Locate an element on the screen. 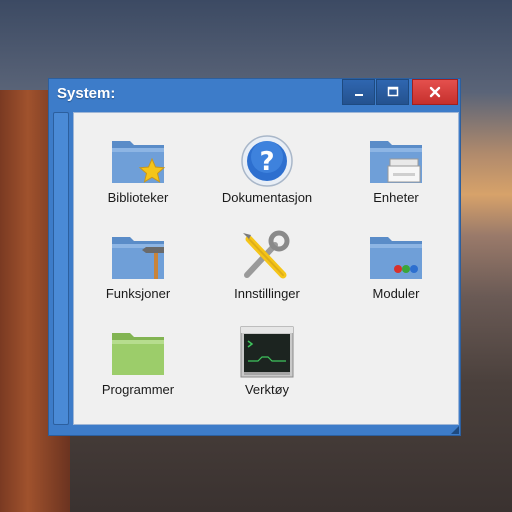  side-panel is located at coordinates (61, 268).